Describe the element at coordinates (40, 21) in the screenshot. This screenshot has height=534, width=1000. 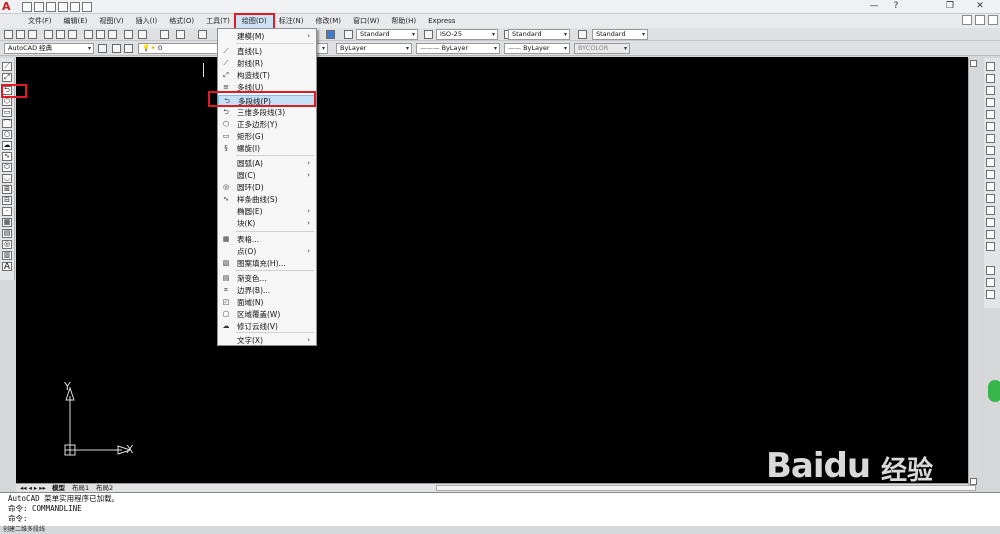
I see `menu-item: 文件(F)` at that location.